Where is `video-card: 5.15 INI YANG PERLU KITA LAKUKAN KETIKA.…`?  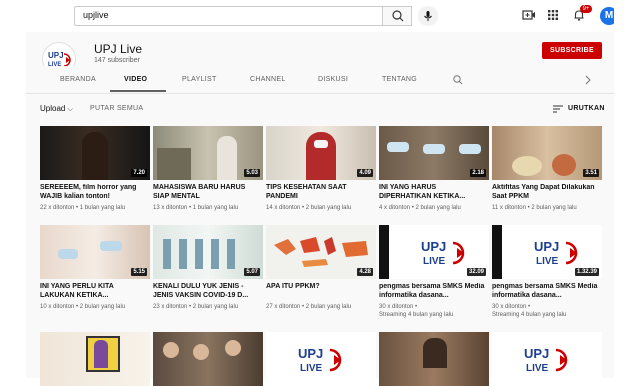
video-card: 5.15 INI YANG PERLU KITA LAKUKAN KETIKA.… is located at coordinates (95, 268).